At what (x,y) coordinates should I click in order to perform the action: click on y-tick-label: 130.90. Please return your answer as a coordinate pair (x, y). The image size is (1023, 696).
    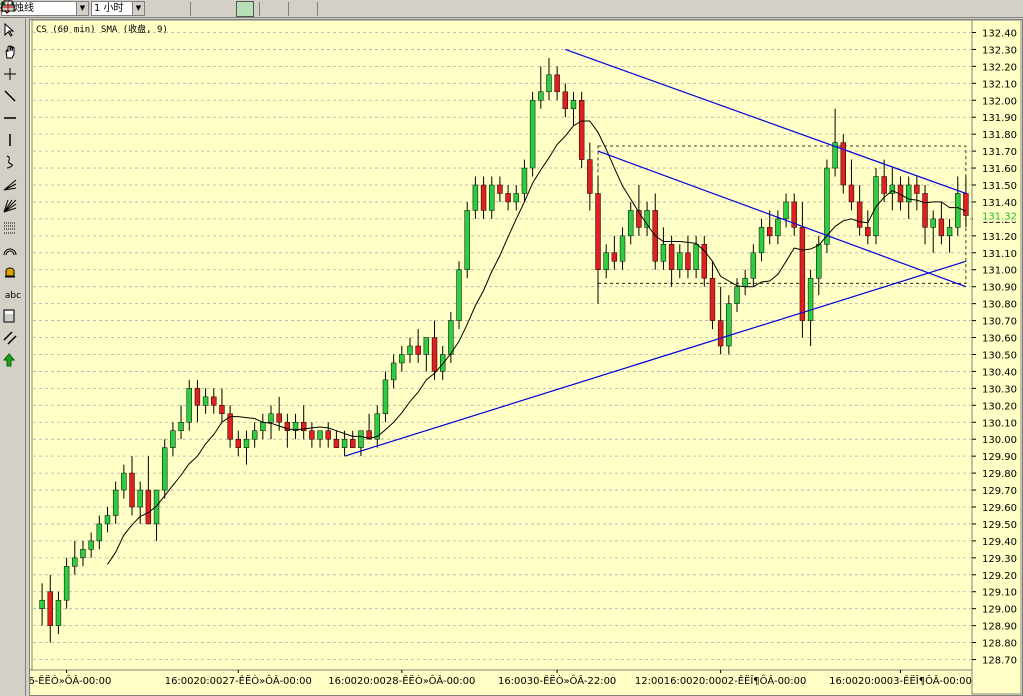
    Looking at the image, I should click on (999, 288).